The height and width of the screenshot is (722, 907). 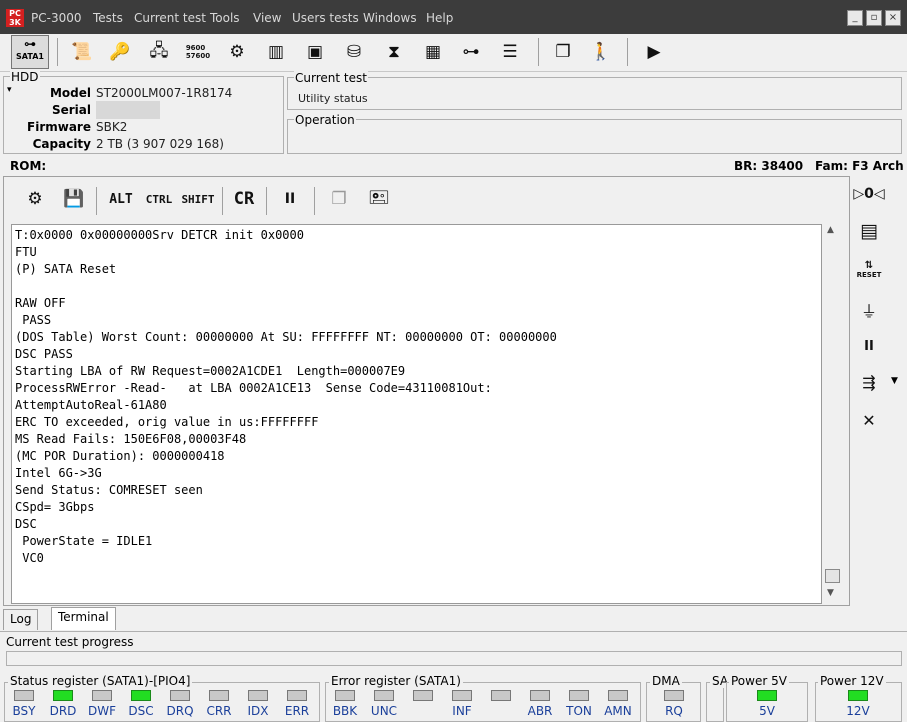 I want to click on exit-icon: 🚶, so click(x=601, y=52).